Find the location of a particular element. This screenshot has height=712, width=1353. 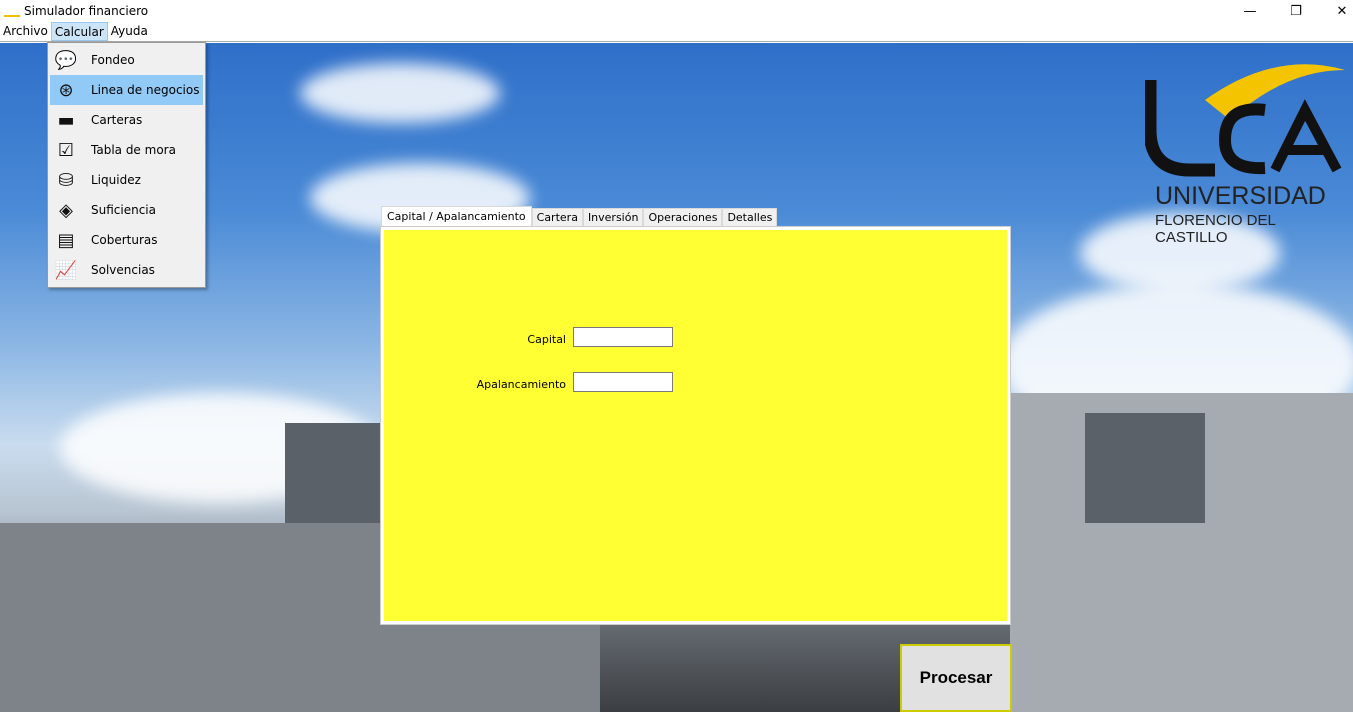

tab-operaciones: Operaciones is located at coordinates (683, 217).